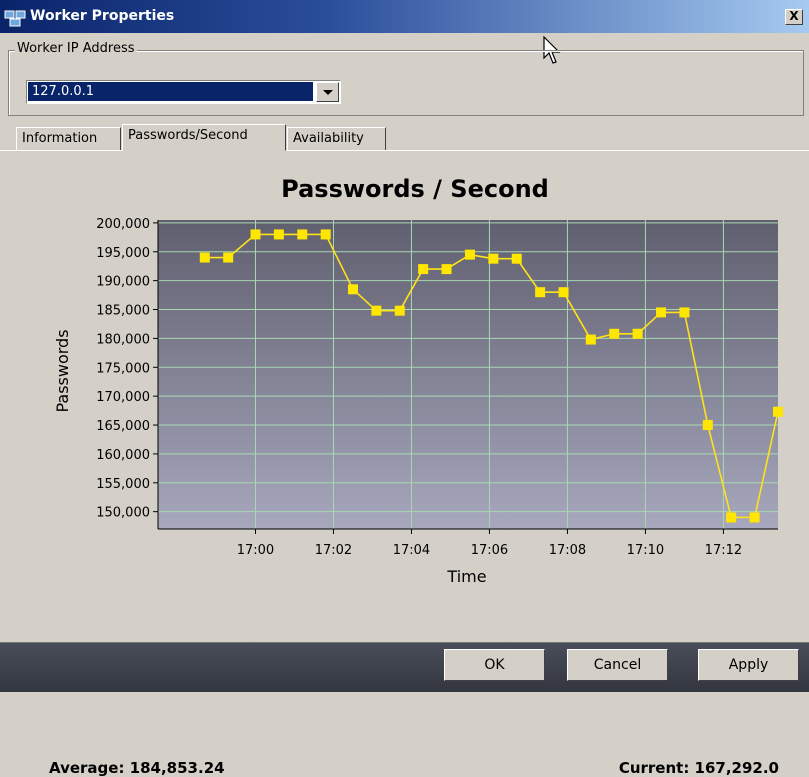 The height and width of the screenshot is (777, 809). I want to click on title-bar: Worker Properties X, so click(404, 16).